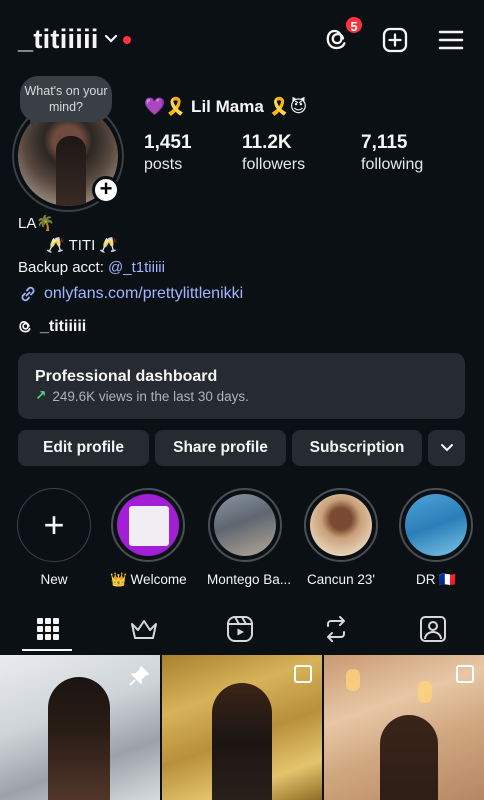  Describe the element at coordinates (82, 245) in the screenshot. I see `bio-line-2: 🥂 TITI 🥂` at that location.